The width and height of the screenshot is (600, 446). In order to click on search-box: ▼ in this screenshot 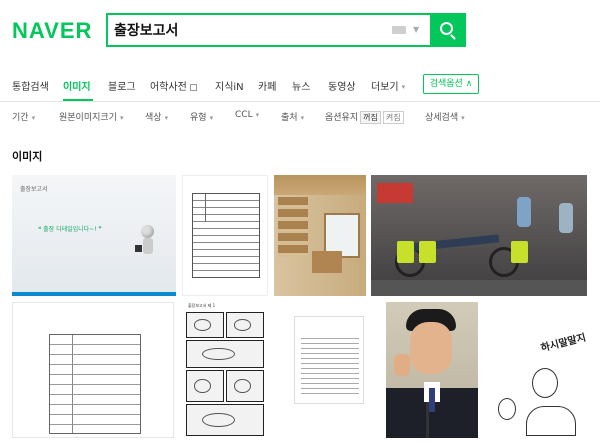, I will do `click(286, 30)`.